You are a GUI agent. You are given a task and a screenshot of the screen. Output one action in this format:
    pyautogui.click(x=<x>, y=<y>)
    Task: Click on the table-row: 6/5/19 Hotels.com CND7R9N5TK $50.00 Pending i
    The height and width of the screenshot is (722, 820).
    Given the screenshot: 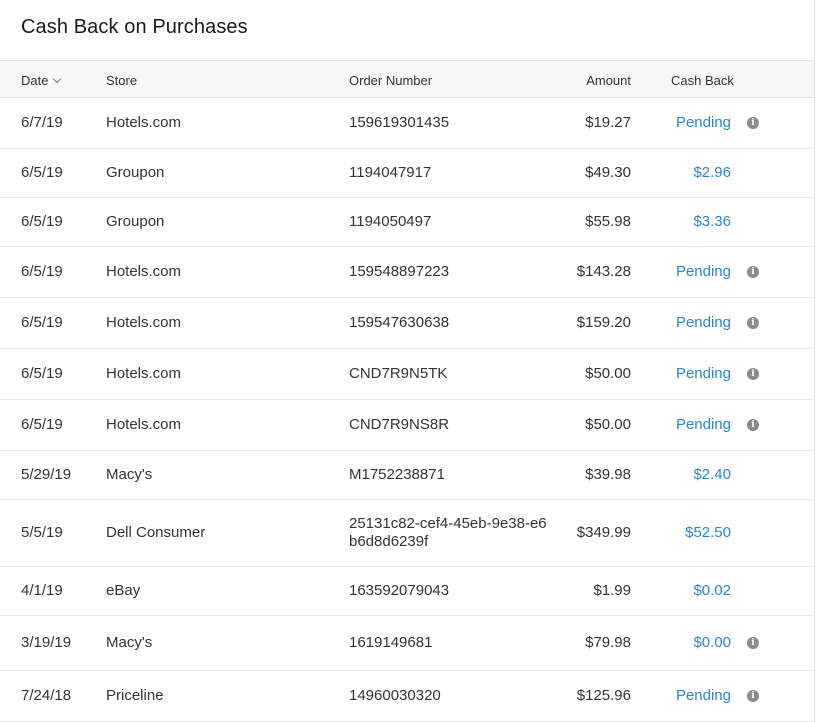 What is the action you would take?
    pyautogui.click(x=407, y=374)
    